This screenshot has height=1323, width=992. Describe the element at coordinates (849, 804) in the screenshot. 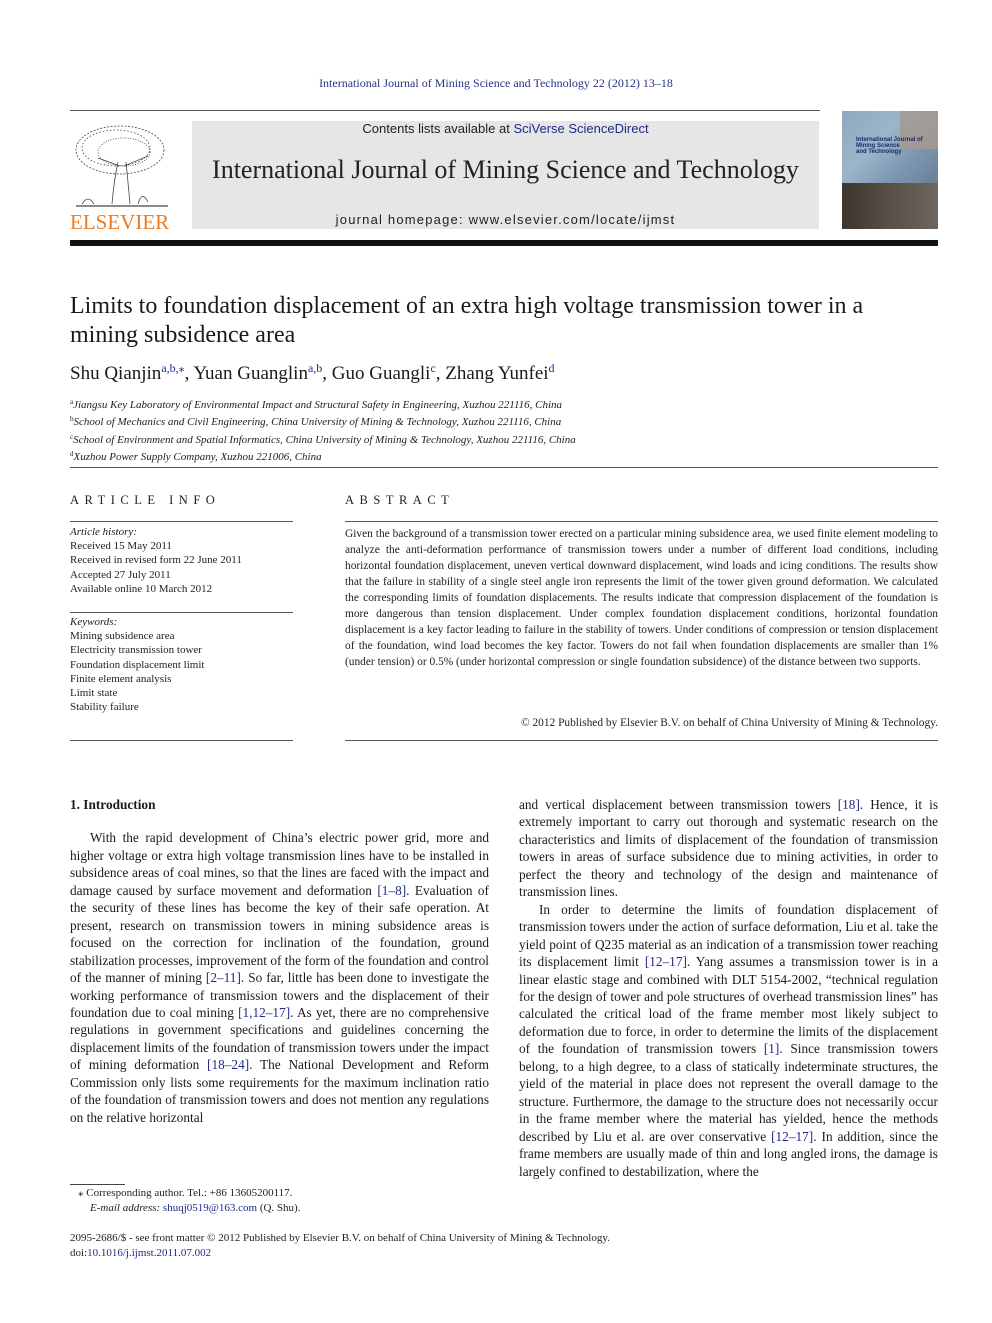

I see `citation-link: [18]` at that location.